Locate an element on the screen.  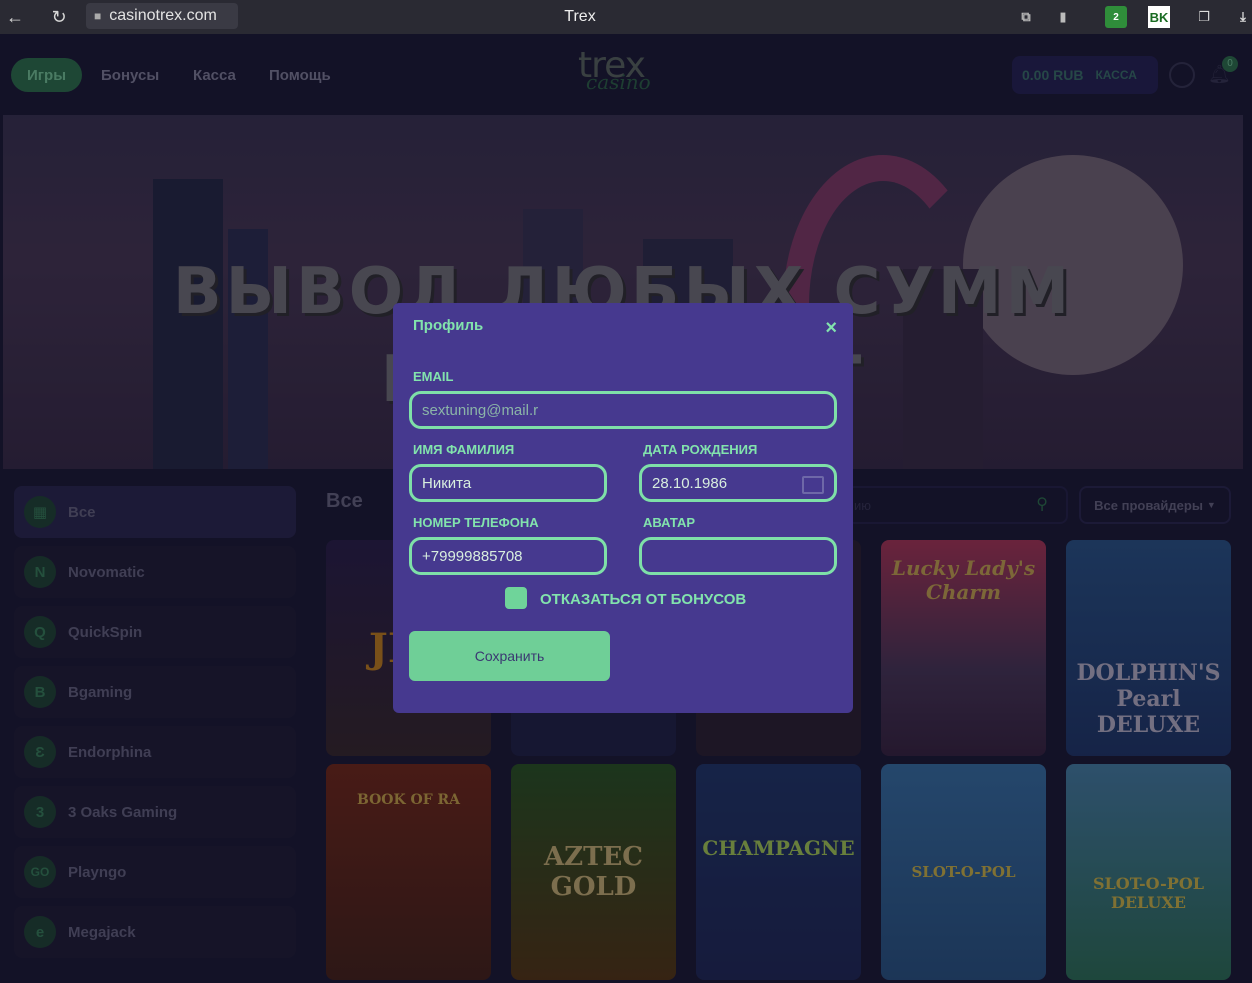
modal-title: Профиль is located at coordinates (448, 325).